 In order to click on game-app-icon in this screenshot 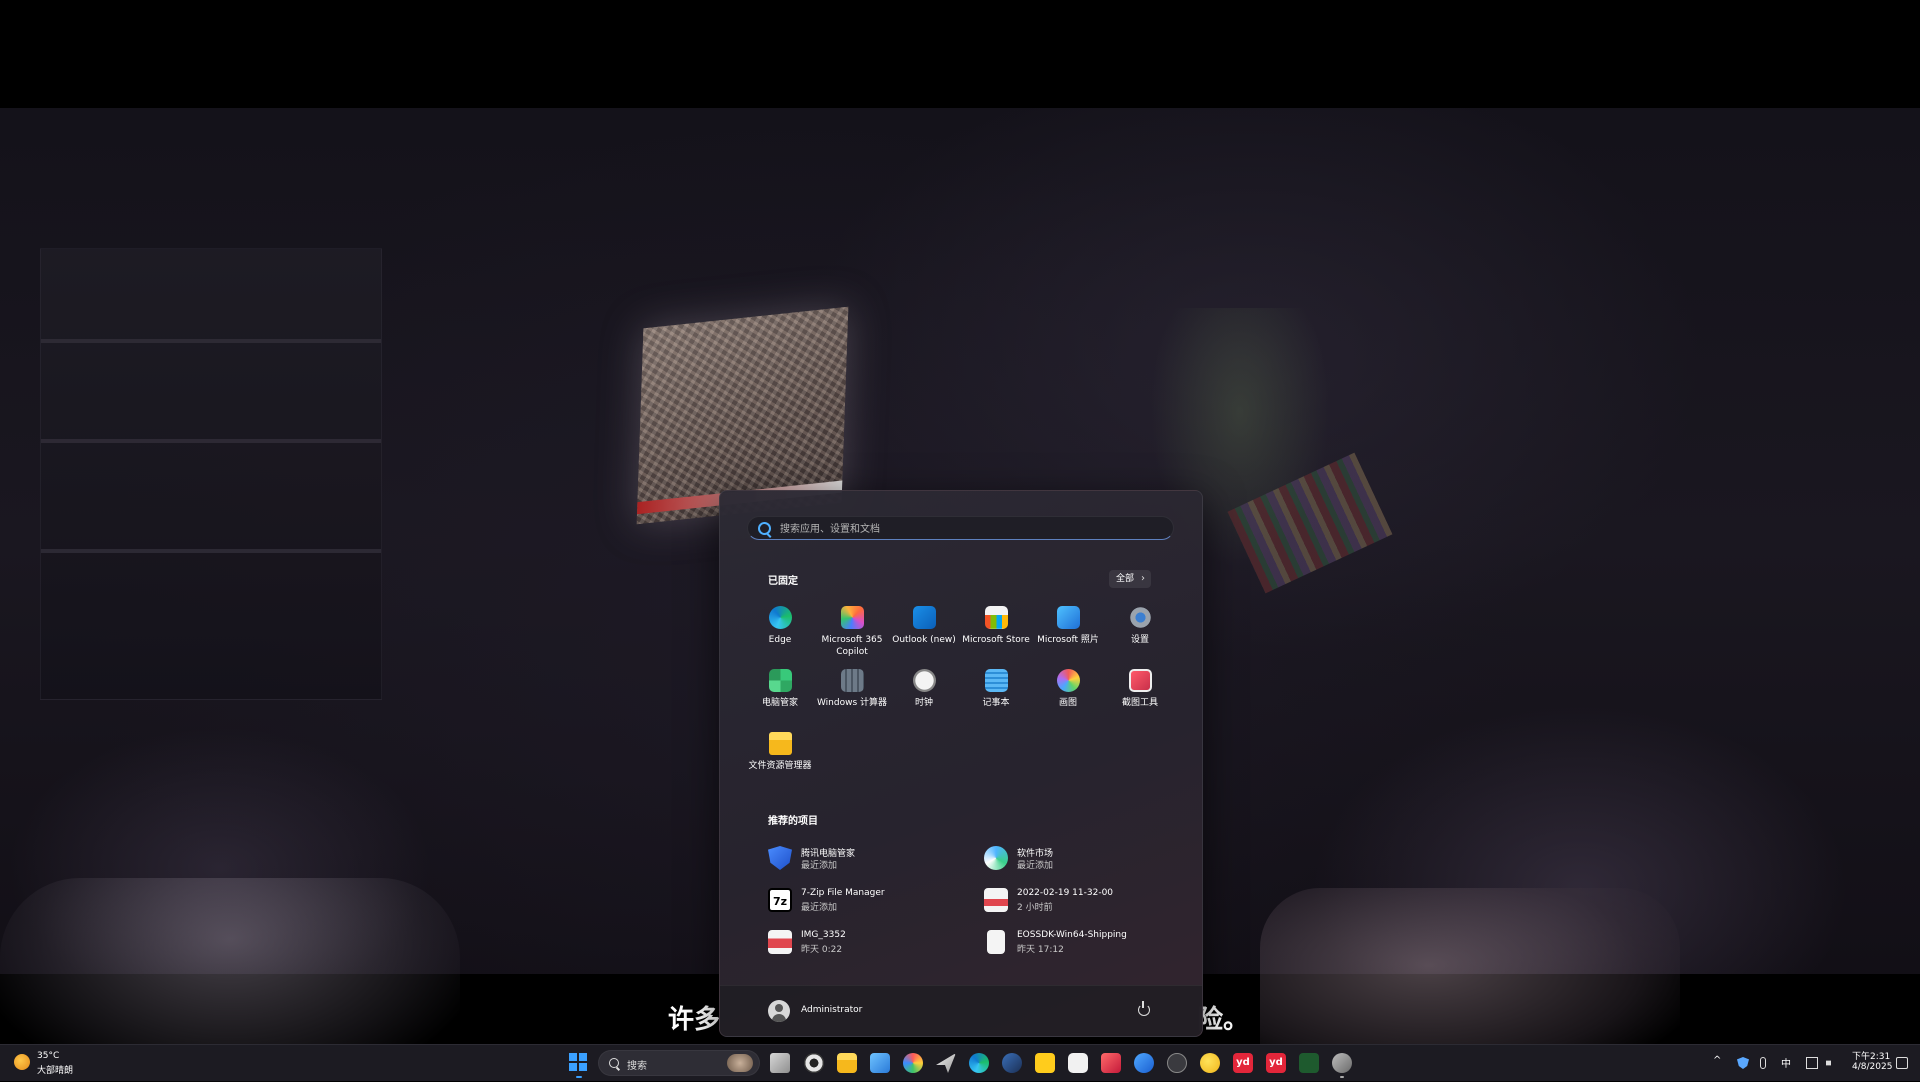, I will do `click(1342, 1063)`.